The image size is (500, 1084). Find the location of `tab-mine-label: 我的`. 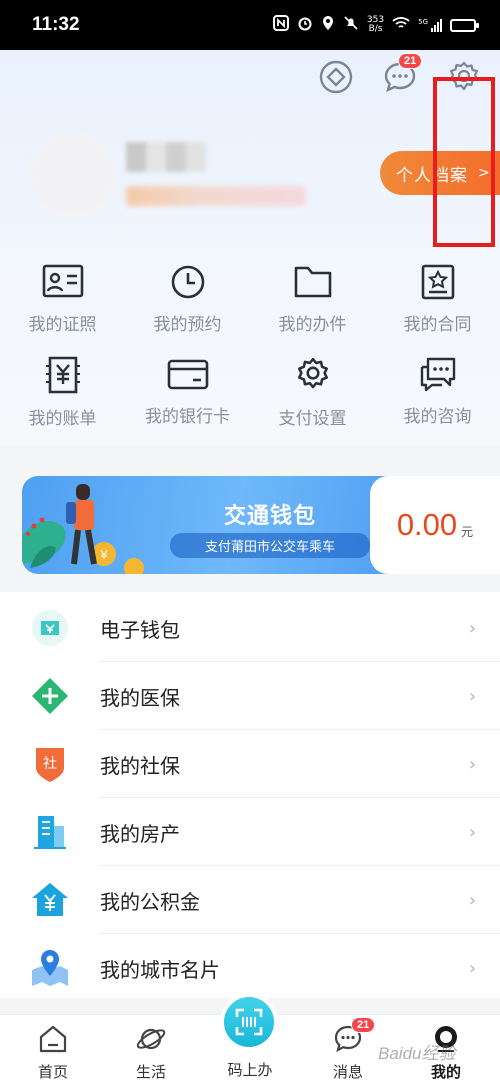

tab-mine-label: 我的 is located at coordinates (445, 1072).